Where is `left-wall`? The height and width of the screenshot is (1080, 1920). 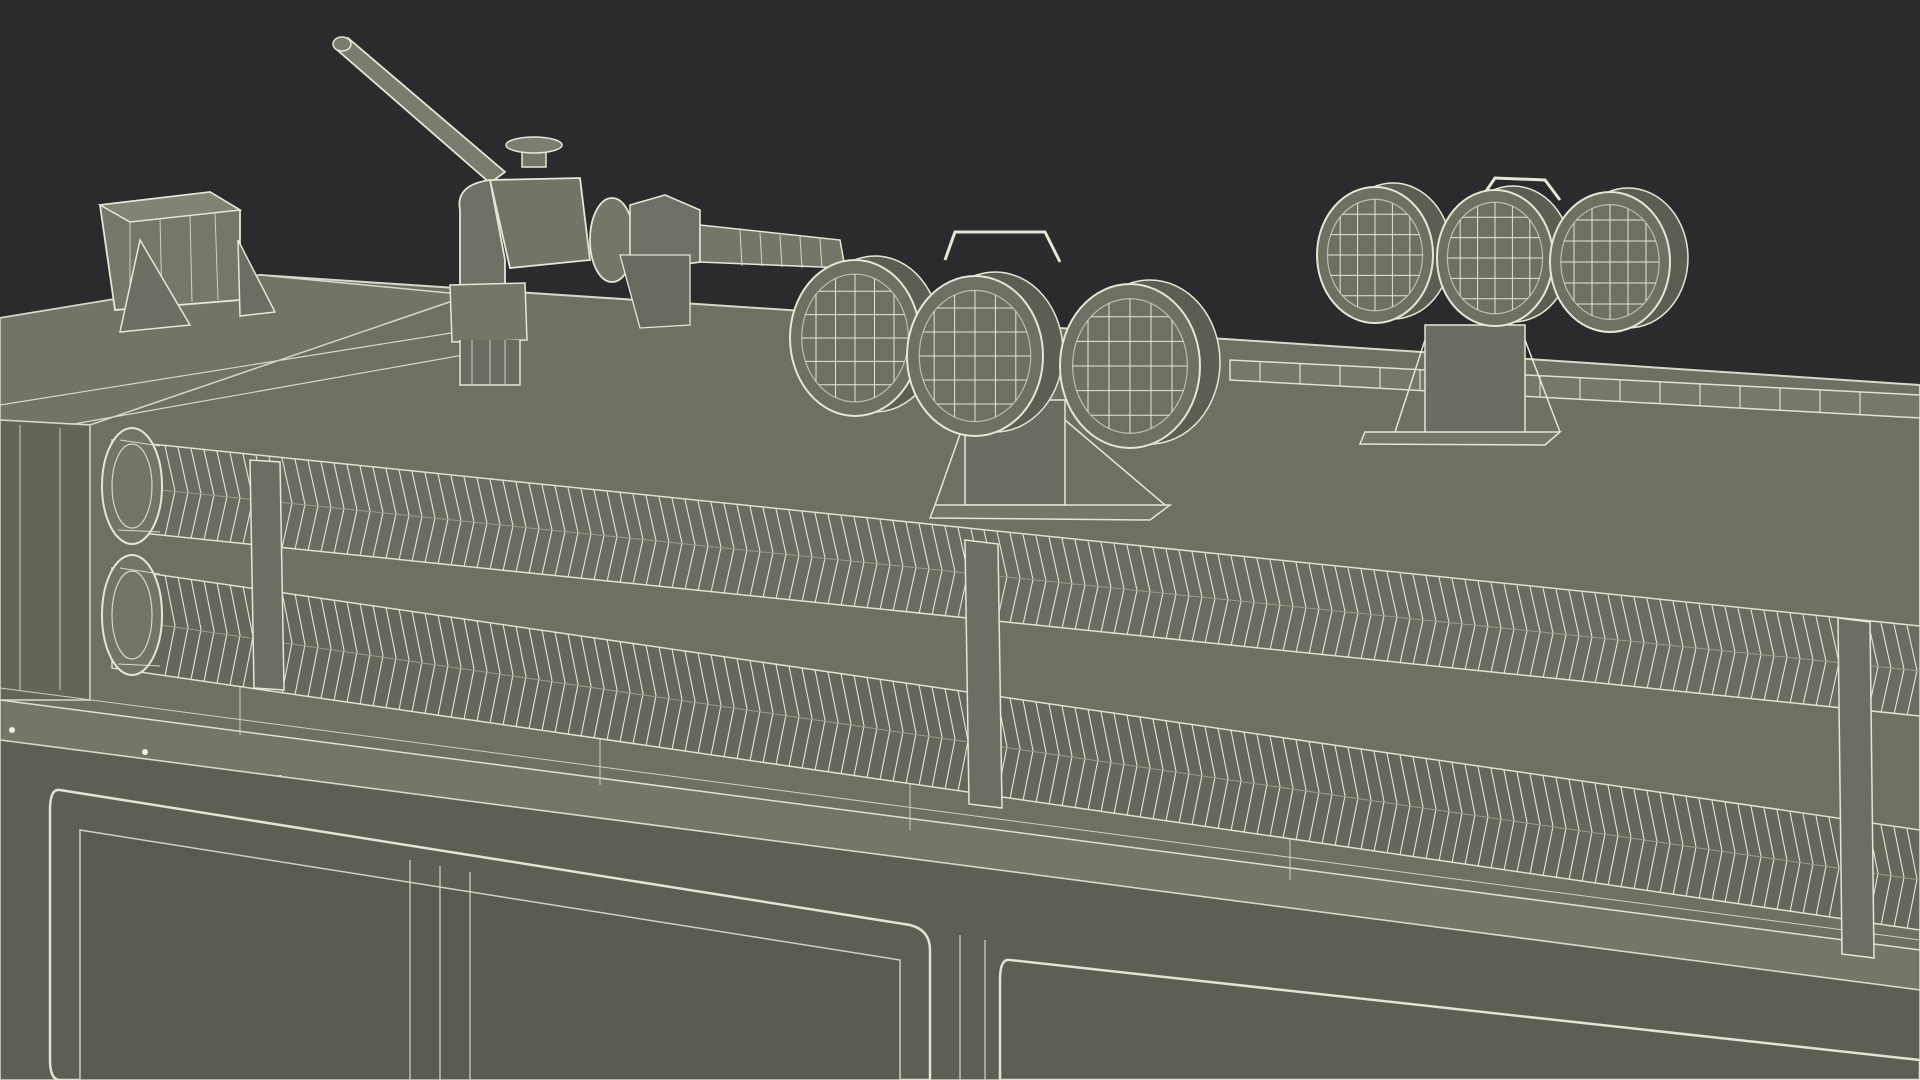
left-wall is located at coordinates (45, 560).